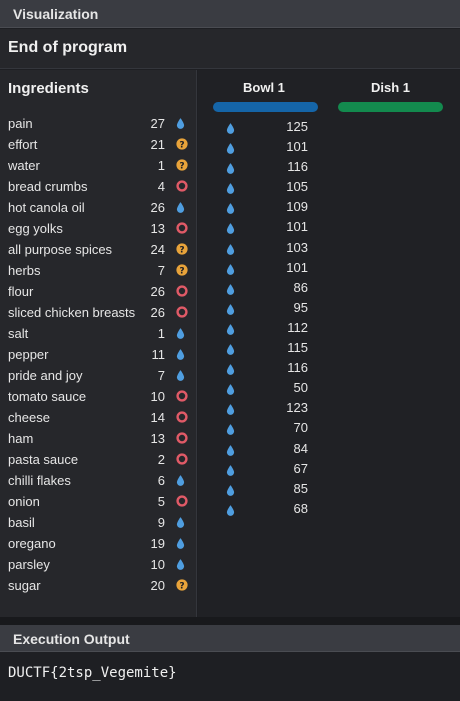 Image resolution: width=460 pixels, height=701 pixels. I want to click on bowl-item: 84, so click(263, 448).